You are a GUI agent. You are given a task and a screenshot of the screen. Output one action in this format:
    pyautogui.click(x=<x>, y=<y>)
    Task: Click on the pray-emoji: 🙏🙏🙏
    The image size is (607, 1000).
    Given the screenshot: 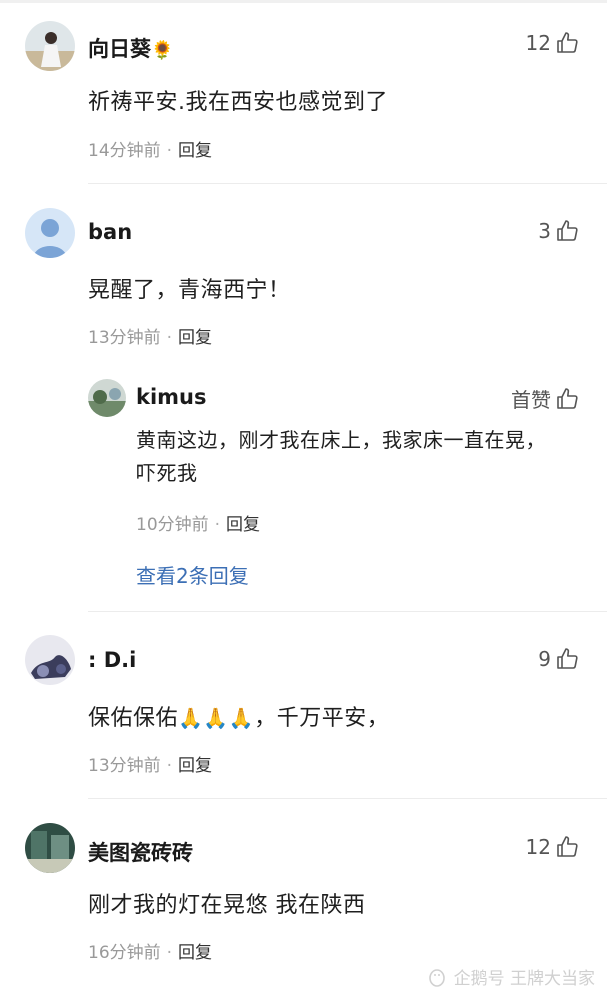 What is the action you would take?
    pyautogui.click(x=216, y=718)
    